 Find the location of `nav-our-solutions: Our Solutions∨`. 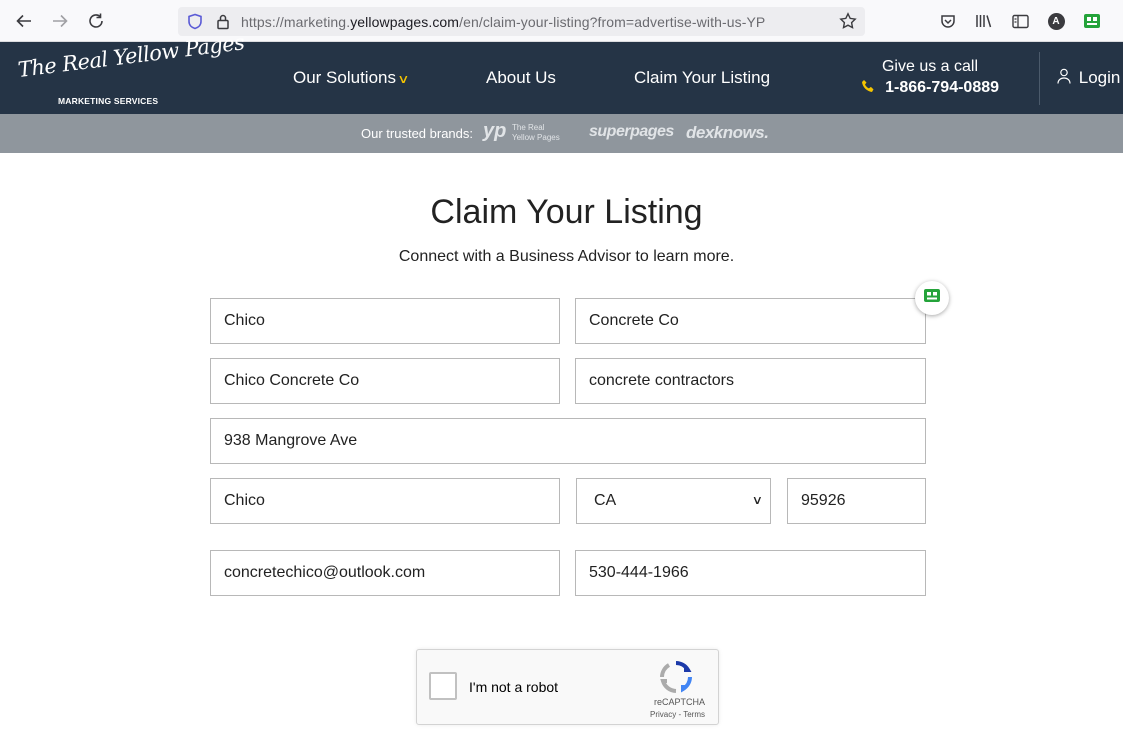

nav-our-solutions: Our Solutions∨ is located at coordinates (351, 78).